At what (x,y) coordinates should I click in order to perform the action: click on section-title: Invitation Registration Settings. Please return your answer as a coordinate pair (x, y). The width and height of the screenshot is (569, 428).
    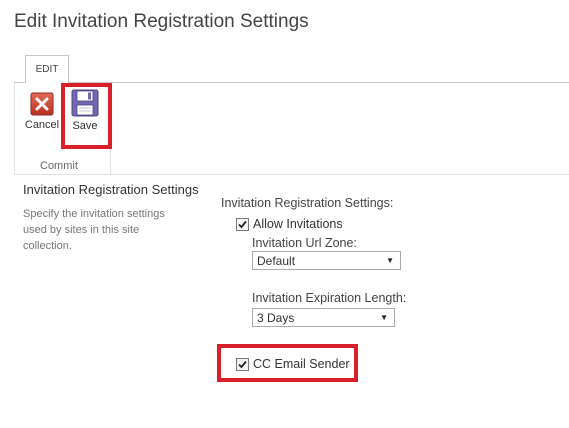
    Looking at the image, I should click on (111, 189).